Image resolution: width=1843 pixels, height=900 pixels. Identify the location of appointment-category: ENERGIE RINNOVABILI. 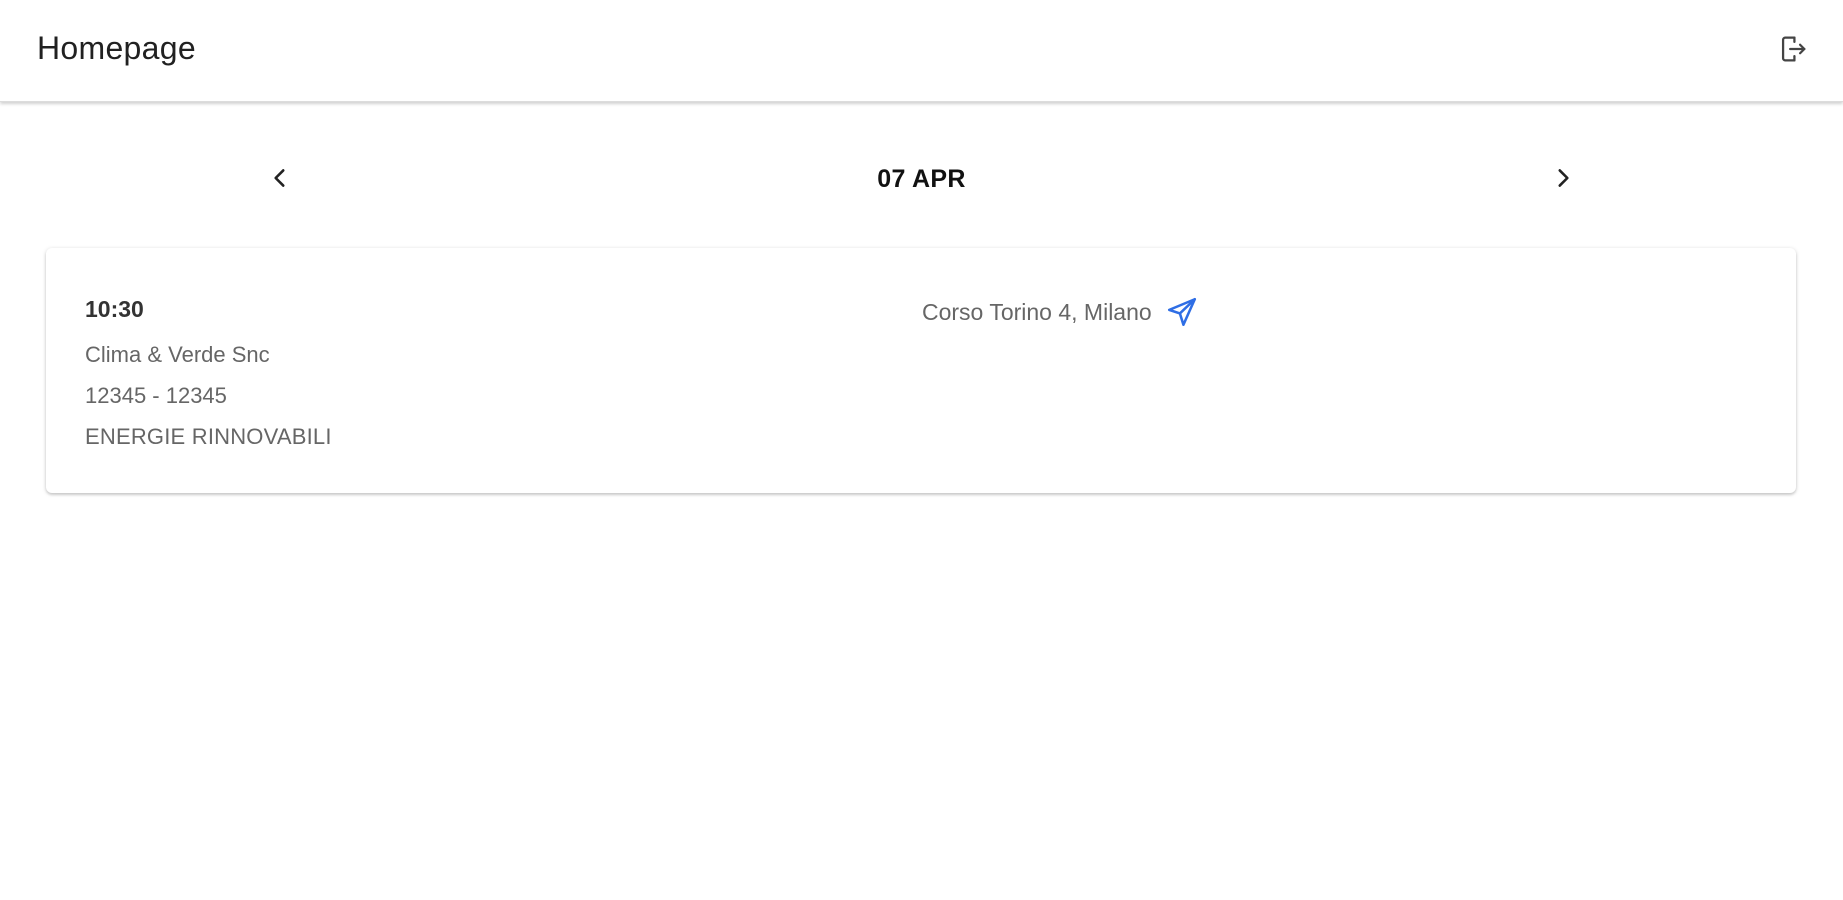
(208, 436).